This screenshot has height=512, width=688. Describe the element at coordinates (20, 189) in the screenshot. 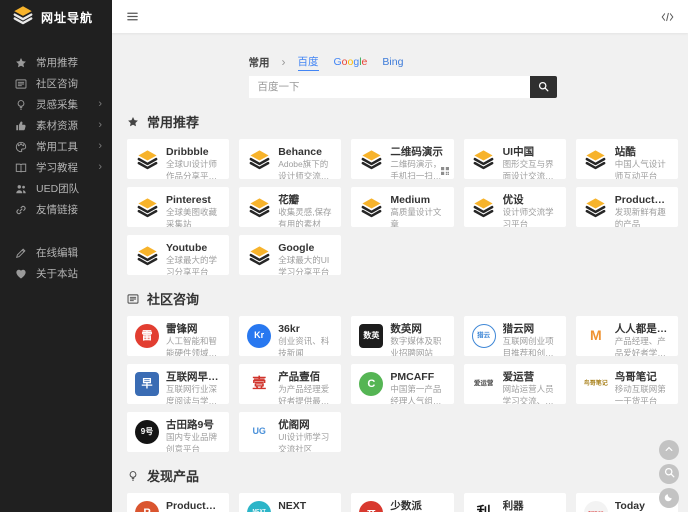

I see `team-icon` at that location.